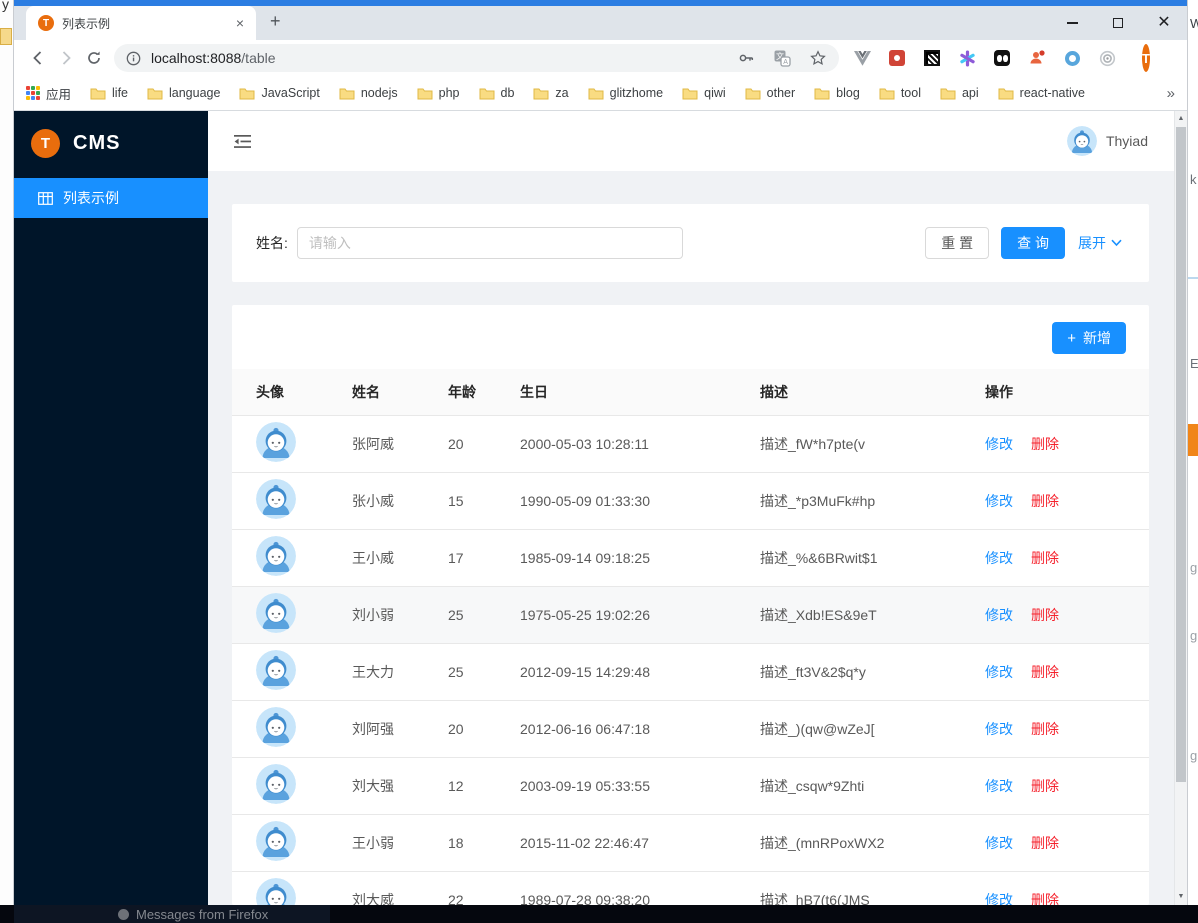  What do you see at coordinates (848, 392) in the screenshot?
I see `column-header-description: 描述` at bounding box center [848, 392].